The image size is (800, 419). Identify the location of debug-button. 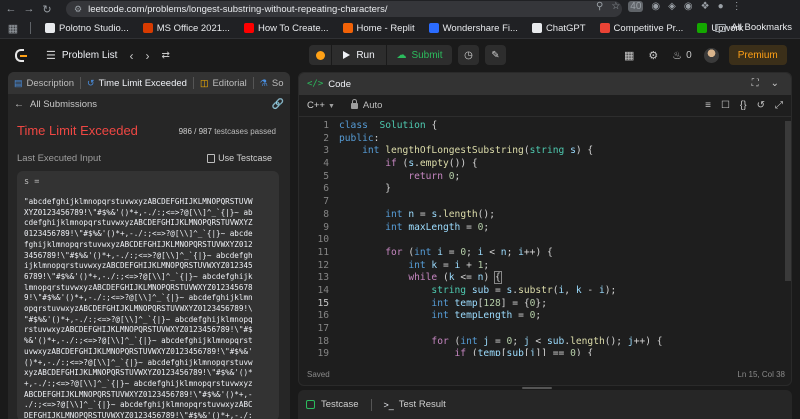
(320, 55).